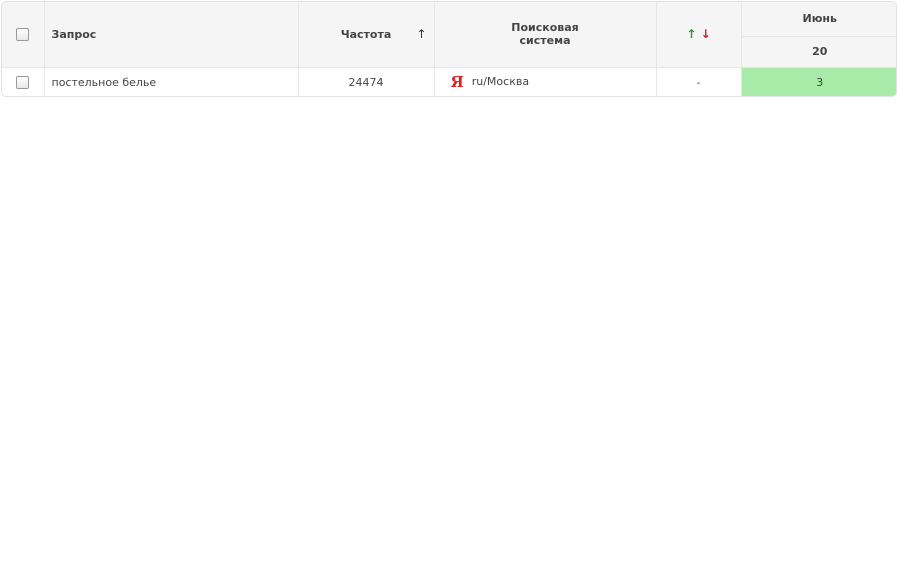 The height and width of the screenshot is (566, 898). Describe the element at coordinates (699, 81) in the screenshot. I see `row-diff: -` at that location.